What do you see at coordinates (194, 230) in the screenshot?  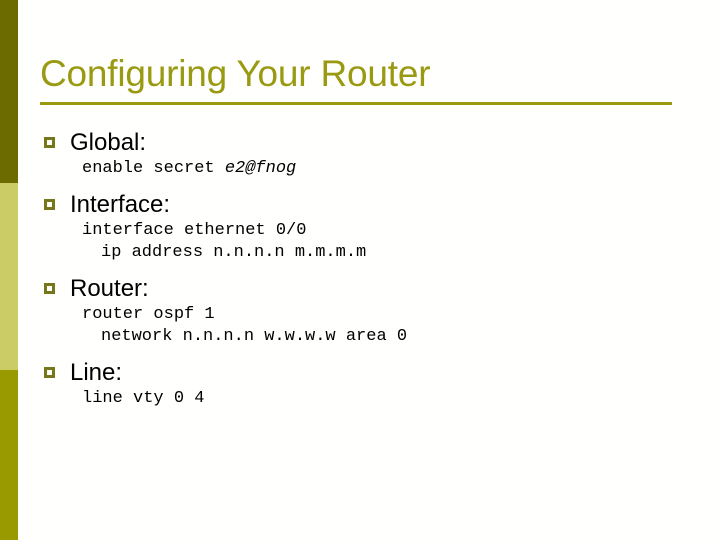 I see `code-text-plain: interface ethernet 0/0` at bounding box center [194, 230].